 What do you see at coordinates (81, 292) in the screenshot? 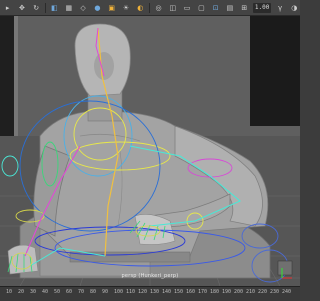
I see `timeline-tick: 70` at bounding box center [81, 292].